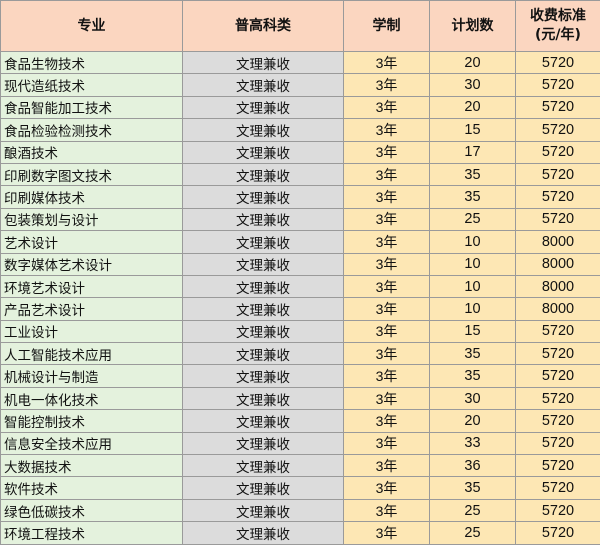  Describe the element at coordinates (472, 85) in the screenshot. I see `plan-count-cell: 30` at that location.